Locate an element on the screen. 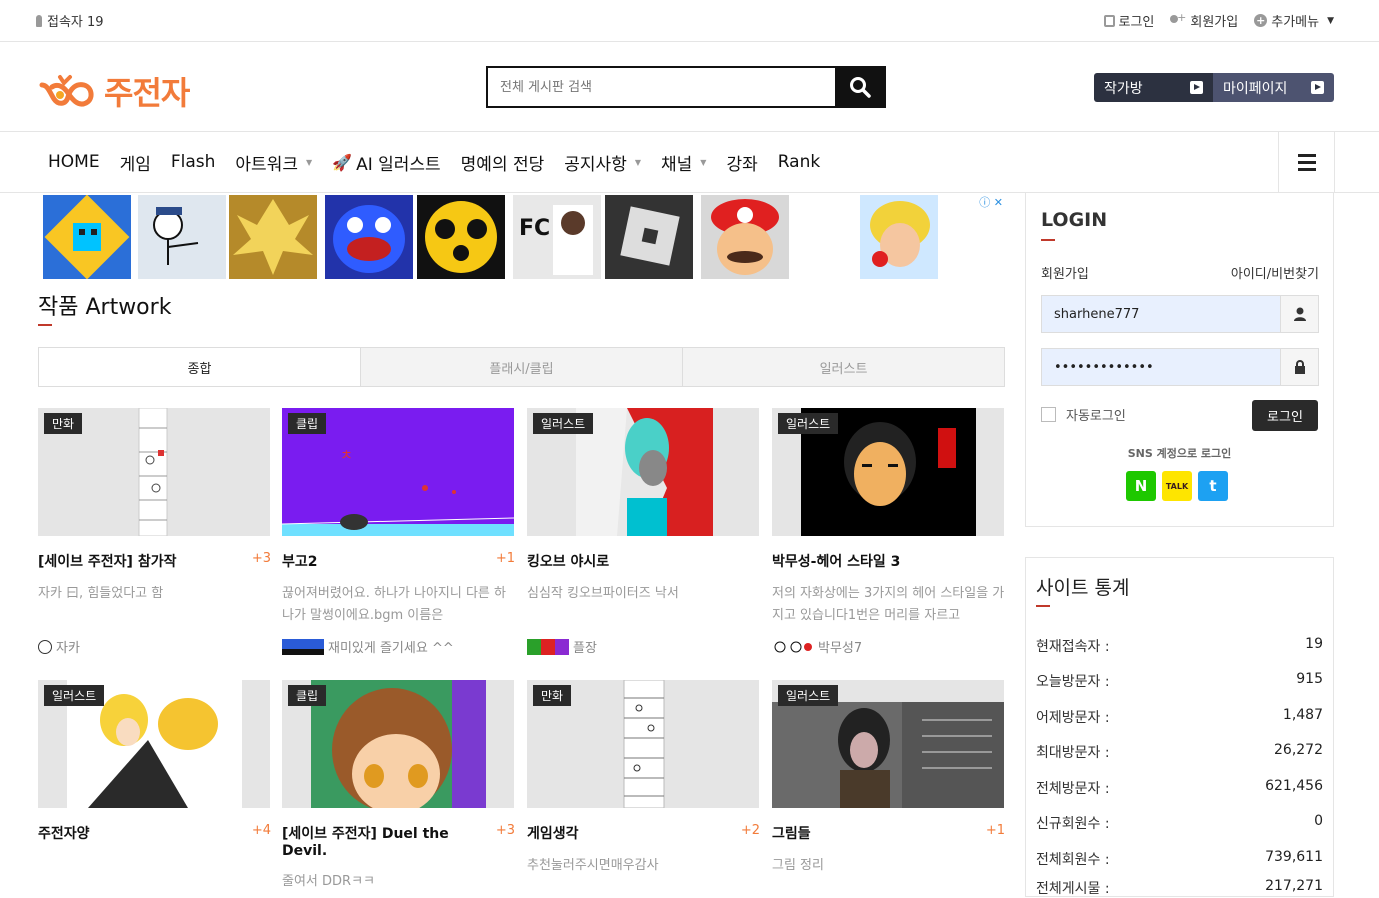 This screenshot has height=898, width=1379. card-title: 게임생각 is located at coordinates (553, 833).